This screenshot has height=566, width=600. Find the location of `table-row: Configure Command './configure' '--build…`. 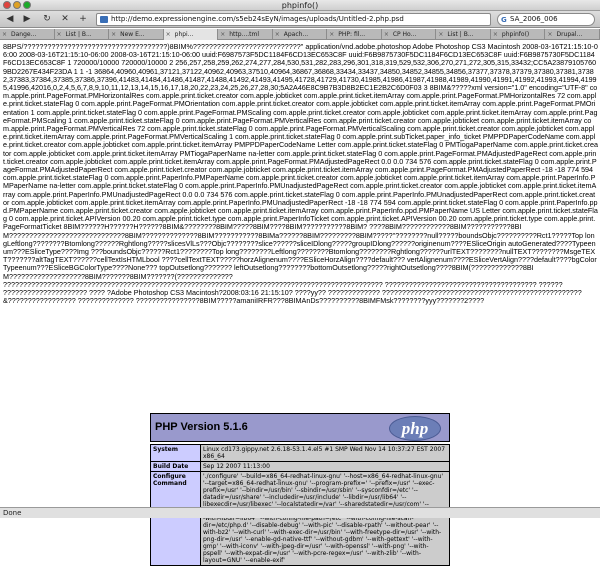

table-row: Configure Command './configure' '--build… is located at coordinates (300, 518).